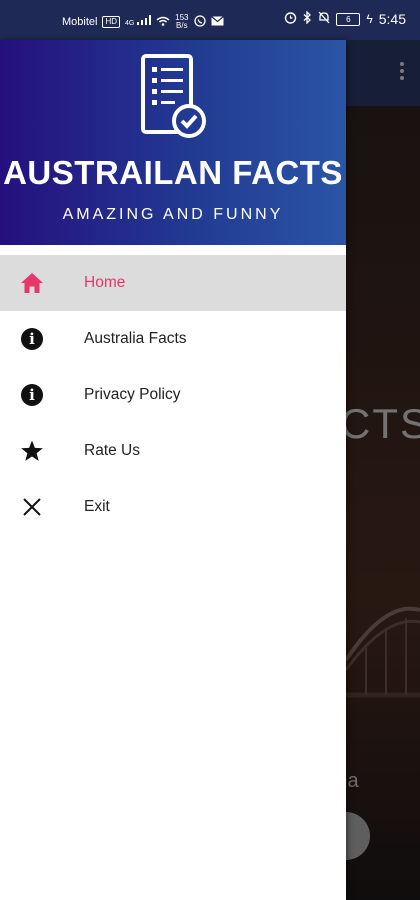  What do you see at coordinates (32, 283) in the screenshot?
I see `home-icon` at bounding box center [32, 283].